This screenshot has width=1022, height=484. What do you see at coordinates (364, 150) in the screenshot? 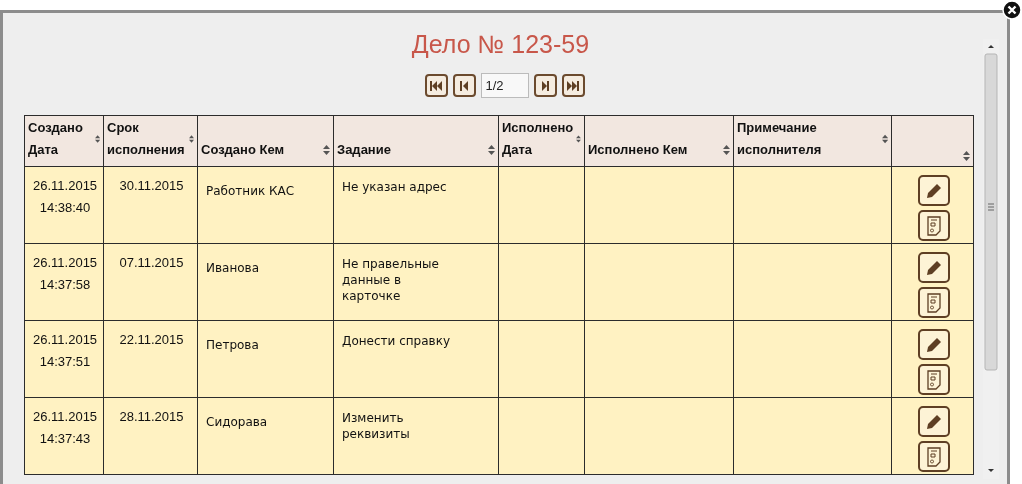
I see `column-title: Задание` at bounding box center [364, 150].